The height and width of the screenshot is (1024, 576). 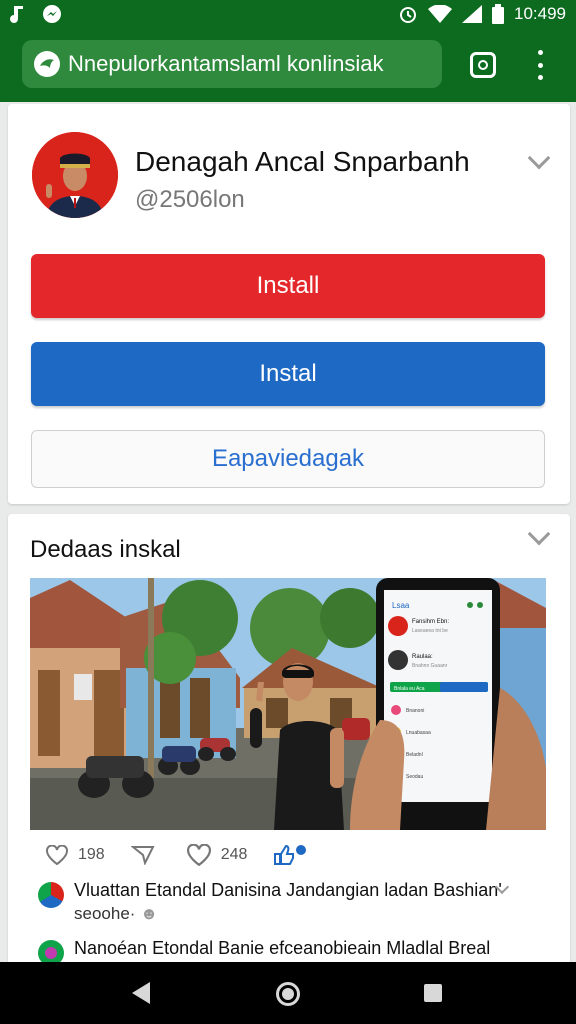 What do you see at coordinates (51, 895) in the screenshot?
I see `commenter-avatar` at bounding box center [51, 895].